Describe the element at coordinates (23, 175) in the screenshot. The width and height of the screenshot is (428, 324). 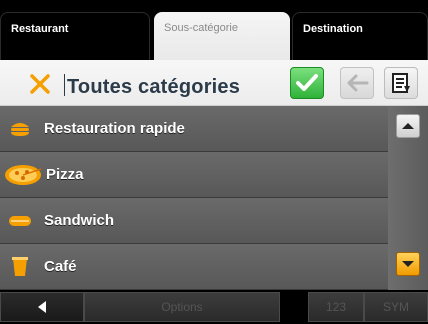
I see `pizza-icon` at that location.